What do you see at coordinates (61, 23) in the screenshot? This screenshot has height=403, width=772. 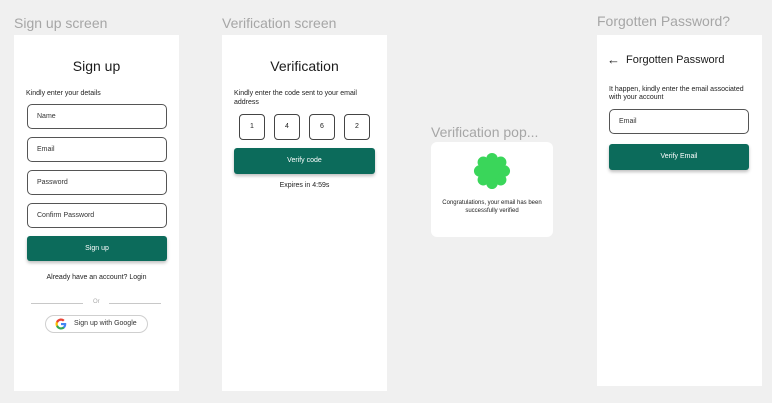 I see `frame-label-signup: Sign up screen` at bounding box center [61, 23].